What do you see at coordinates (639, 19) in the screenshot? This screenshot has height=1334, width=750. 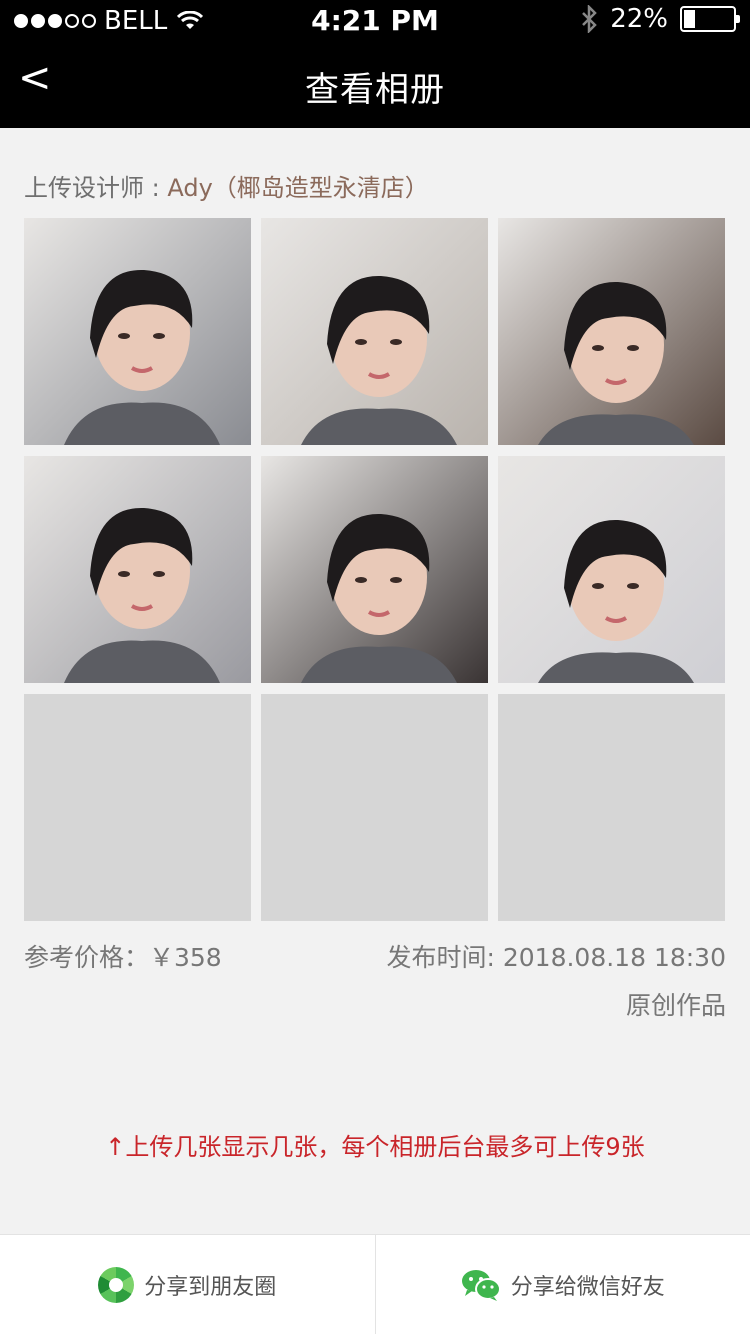 I see `battery-percent: 22%` at bounding box center [639, 19].